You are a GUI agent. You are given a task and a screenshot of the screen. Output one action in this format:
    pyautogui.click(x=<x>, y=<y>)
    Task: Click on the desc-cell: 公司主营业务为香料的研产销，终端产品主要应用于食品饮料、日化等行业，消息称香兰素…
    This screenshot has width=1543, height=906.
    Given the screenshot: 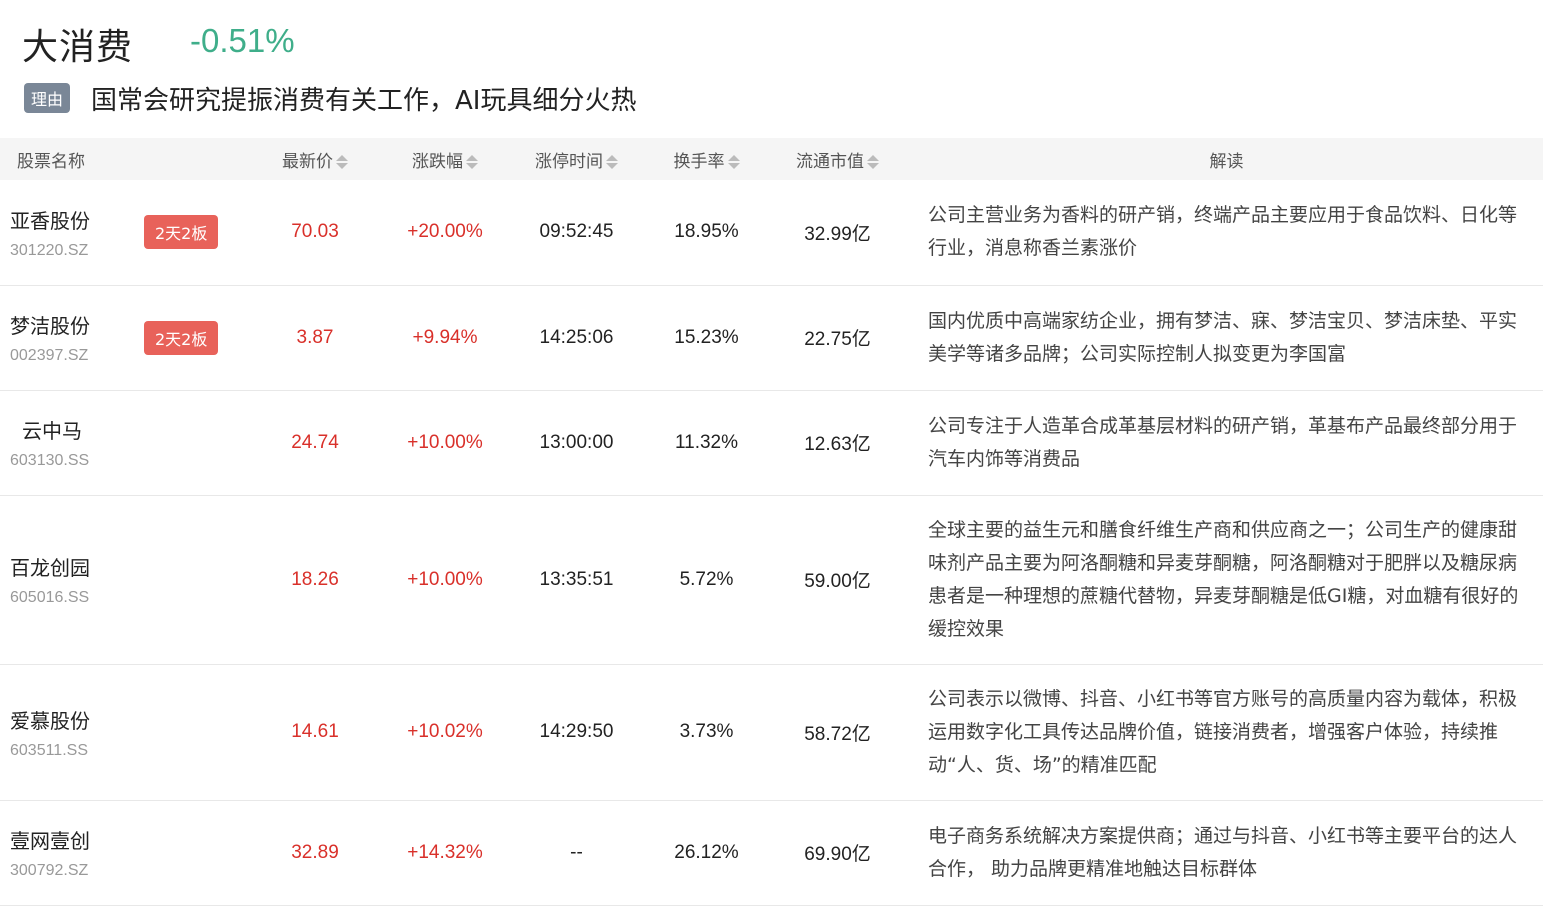 What is the action you would take?
    pyautogui.click(x=1223, y=232)
    